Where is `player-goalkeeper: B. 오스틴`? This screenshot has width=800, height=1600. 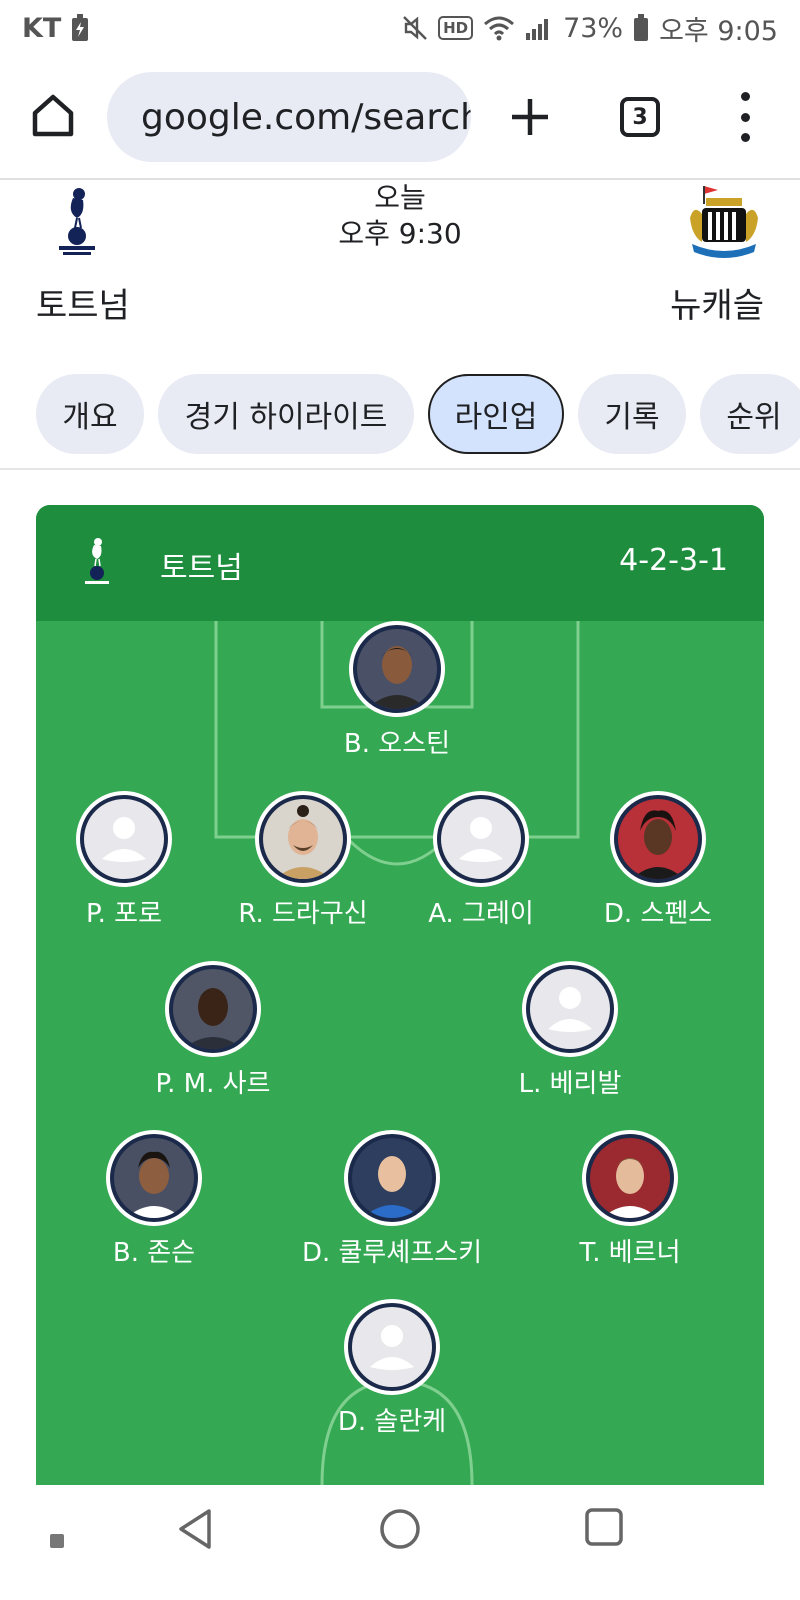
player-goalkeeper: B. 오스틴 is located at coordinates (397, 690).